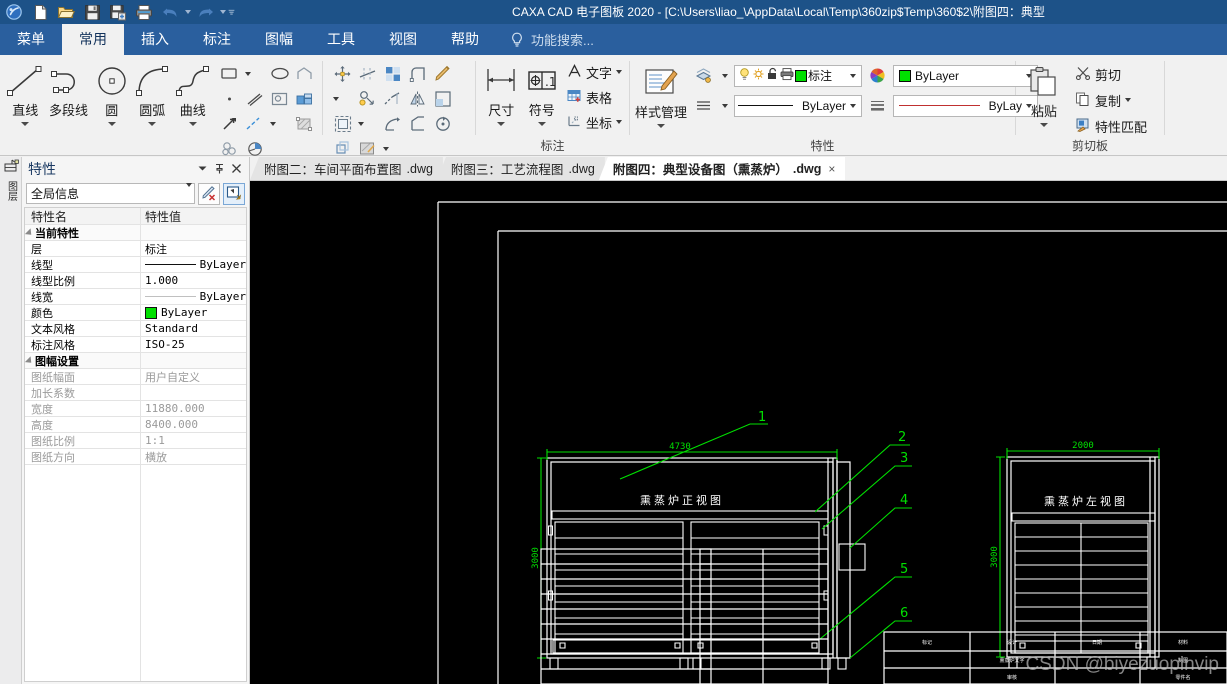 This screenshot has height=684, width=1227. What do you see at coordinates (541, 92) in the screenshot?
I see `symbol-button: .1 符号` at bounding box center [541, 92].